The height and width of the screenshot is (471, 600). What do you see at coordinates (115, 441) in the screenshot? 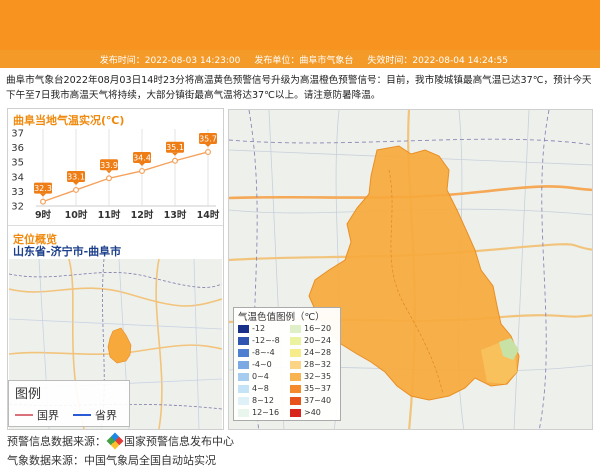
I see `warning-center-logo-icon` at bounding box center [115, 441].